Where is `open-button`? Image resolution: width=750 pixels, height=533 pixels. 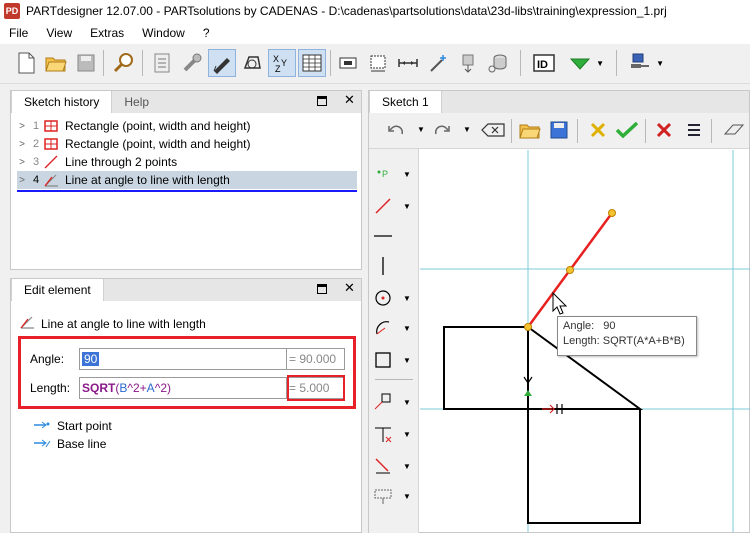
open-button is located at coordinates (530, 131).